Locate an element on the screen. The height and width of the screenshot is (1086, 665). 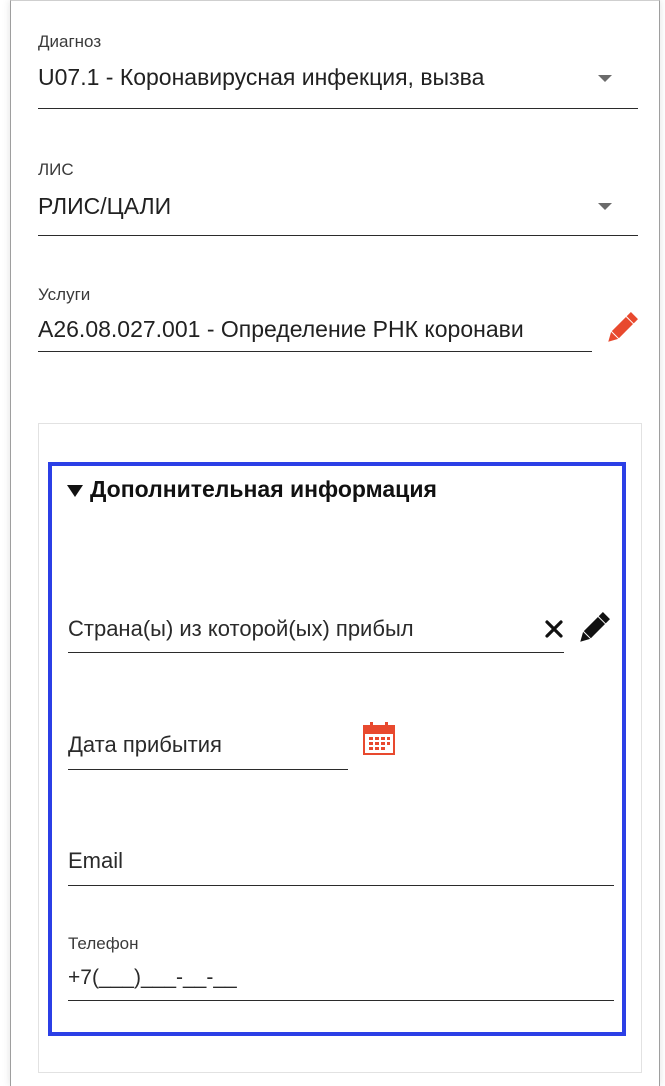
email-placeholder: Email is located at coordinates (341, 861).